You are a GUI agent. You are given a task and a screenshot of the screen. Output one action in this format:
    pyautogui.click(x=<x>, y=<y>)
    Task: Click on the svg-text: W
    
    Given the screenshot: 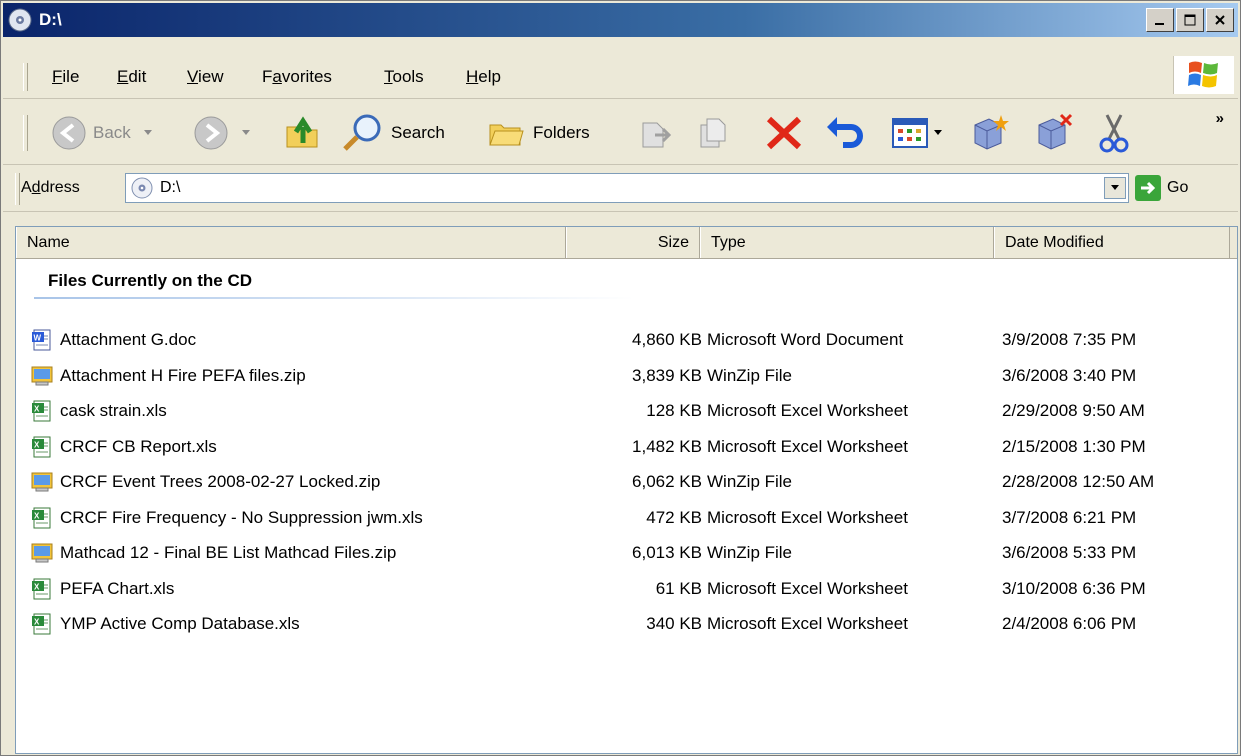 What is the action you would take?
    pyautogui.click(x=38, y=338)
    